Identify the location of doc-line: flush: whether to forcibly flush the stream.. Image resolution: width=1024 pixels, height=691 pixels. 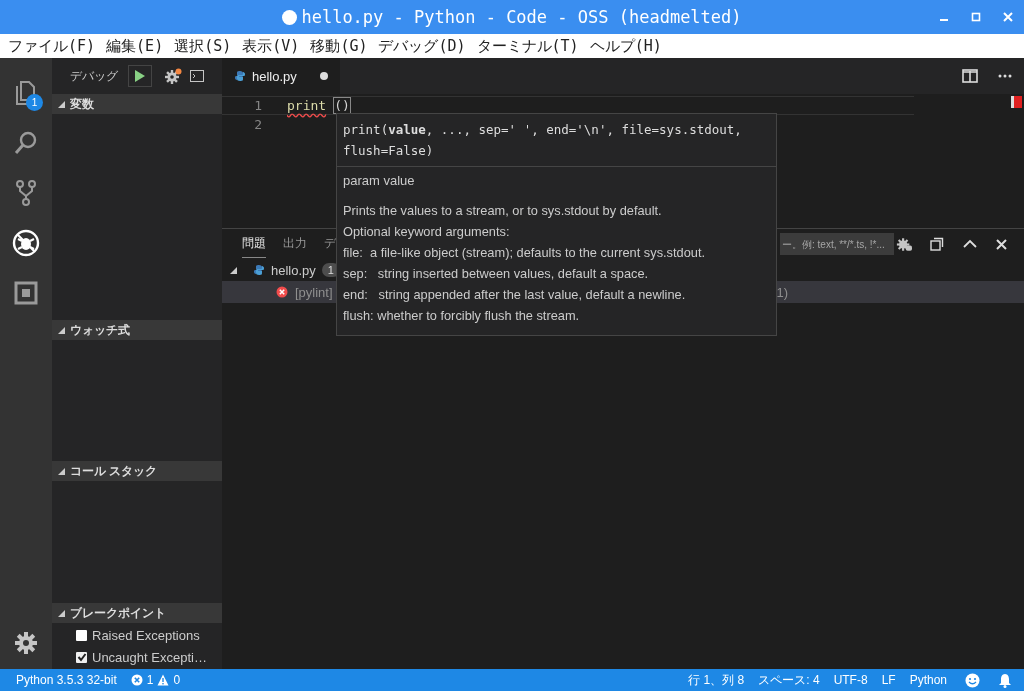
(462, 316).